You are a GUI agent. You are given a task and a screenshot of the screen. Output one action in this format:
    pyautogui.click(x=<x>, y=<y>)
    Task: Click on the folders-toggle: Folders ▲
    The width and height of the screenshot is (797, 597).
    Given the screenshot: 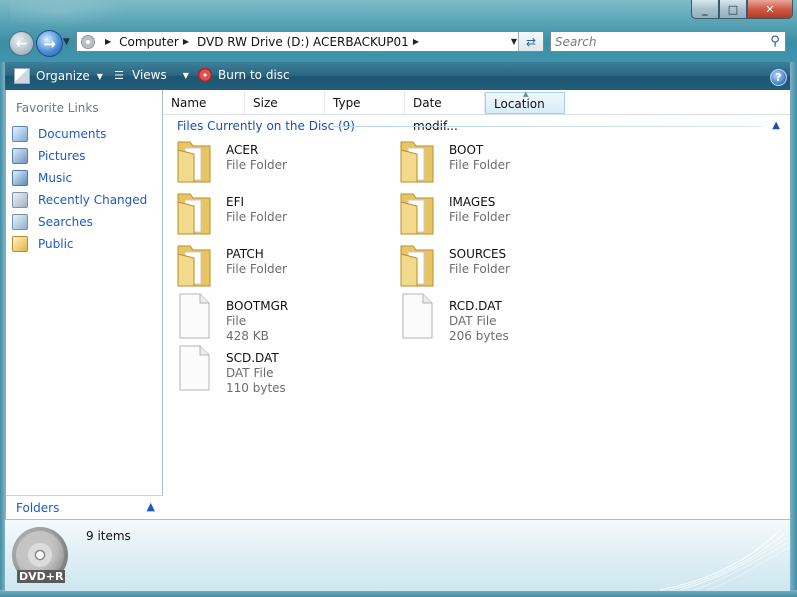 What is the action you would take?
    pyautogui.click(x=84, y=507)
    